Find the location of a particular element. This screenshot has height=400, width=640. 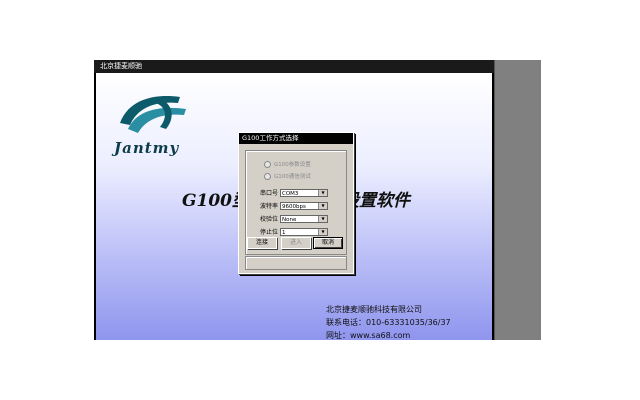

baud-rate-select: 9600bps ▼ is located at coordinates (304, 205).